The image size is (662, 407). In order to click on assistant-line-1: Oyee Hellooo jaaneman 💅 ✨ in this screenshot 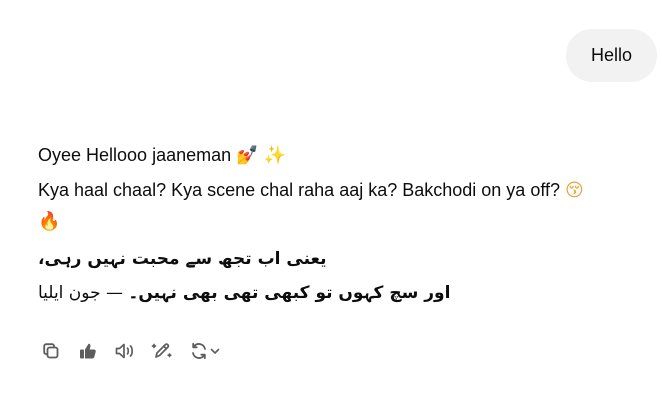, I will do `click(343, 155)`.